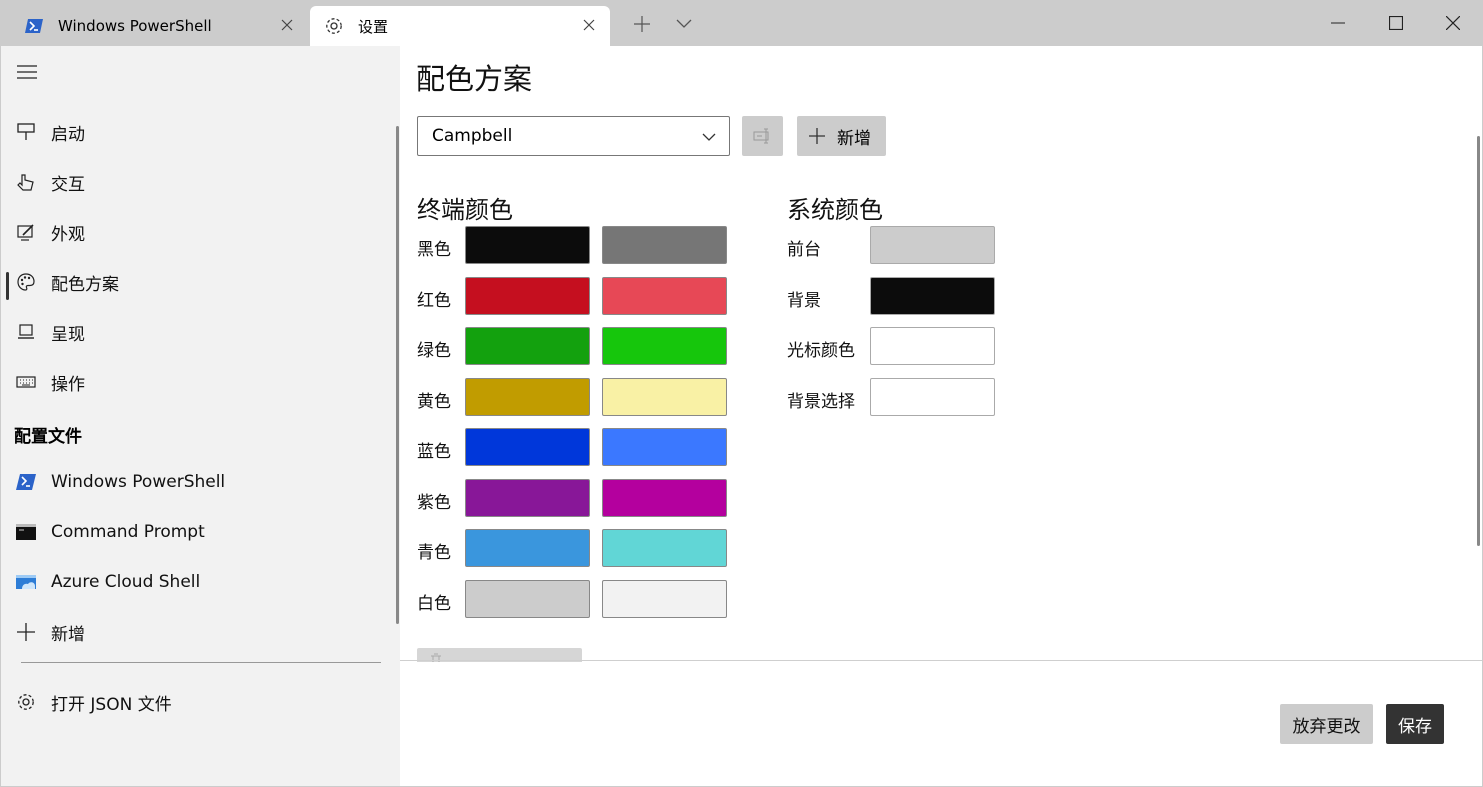  What do you see at coordinates (7, 286) in the screenshot?
I see `selection-indicator` at bounding box center [7, 286].